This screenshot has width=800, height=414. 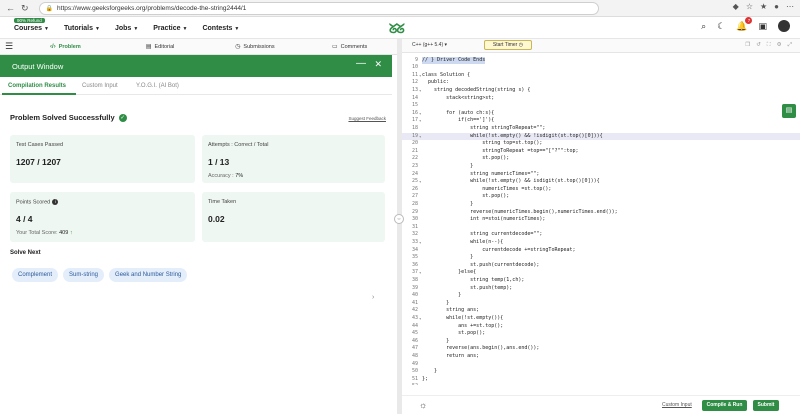 I want to click on solve-next-chip: Sum-string, so click(x=84, y=275).